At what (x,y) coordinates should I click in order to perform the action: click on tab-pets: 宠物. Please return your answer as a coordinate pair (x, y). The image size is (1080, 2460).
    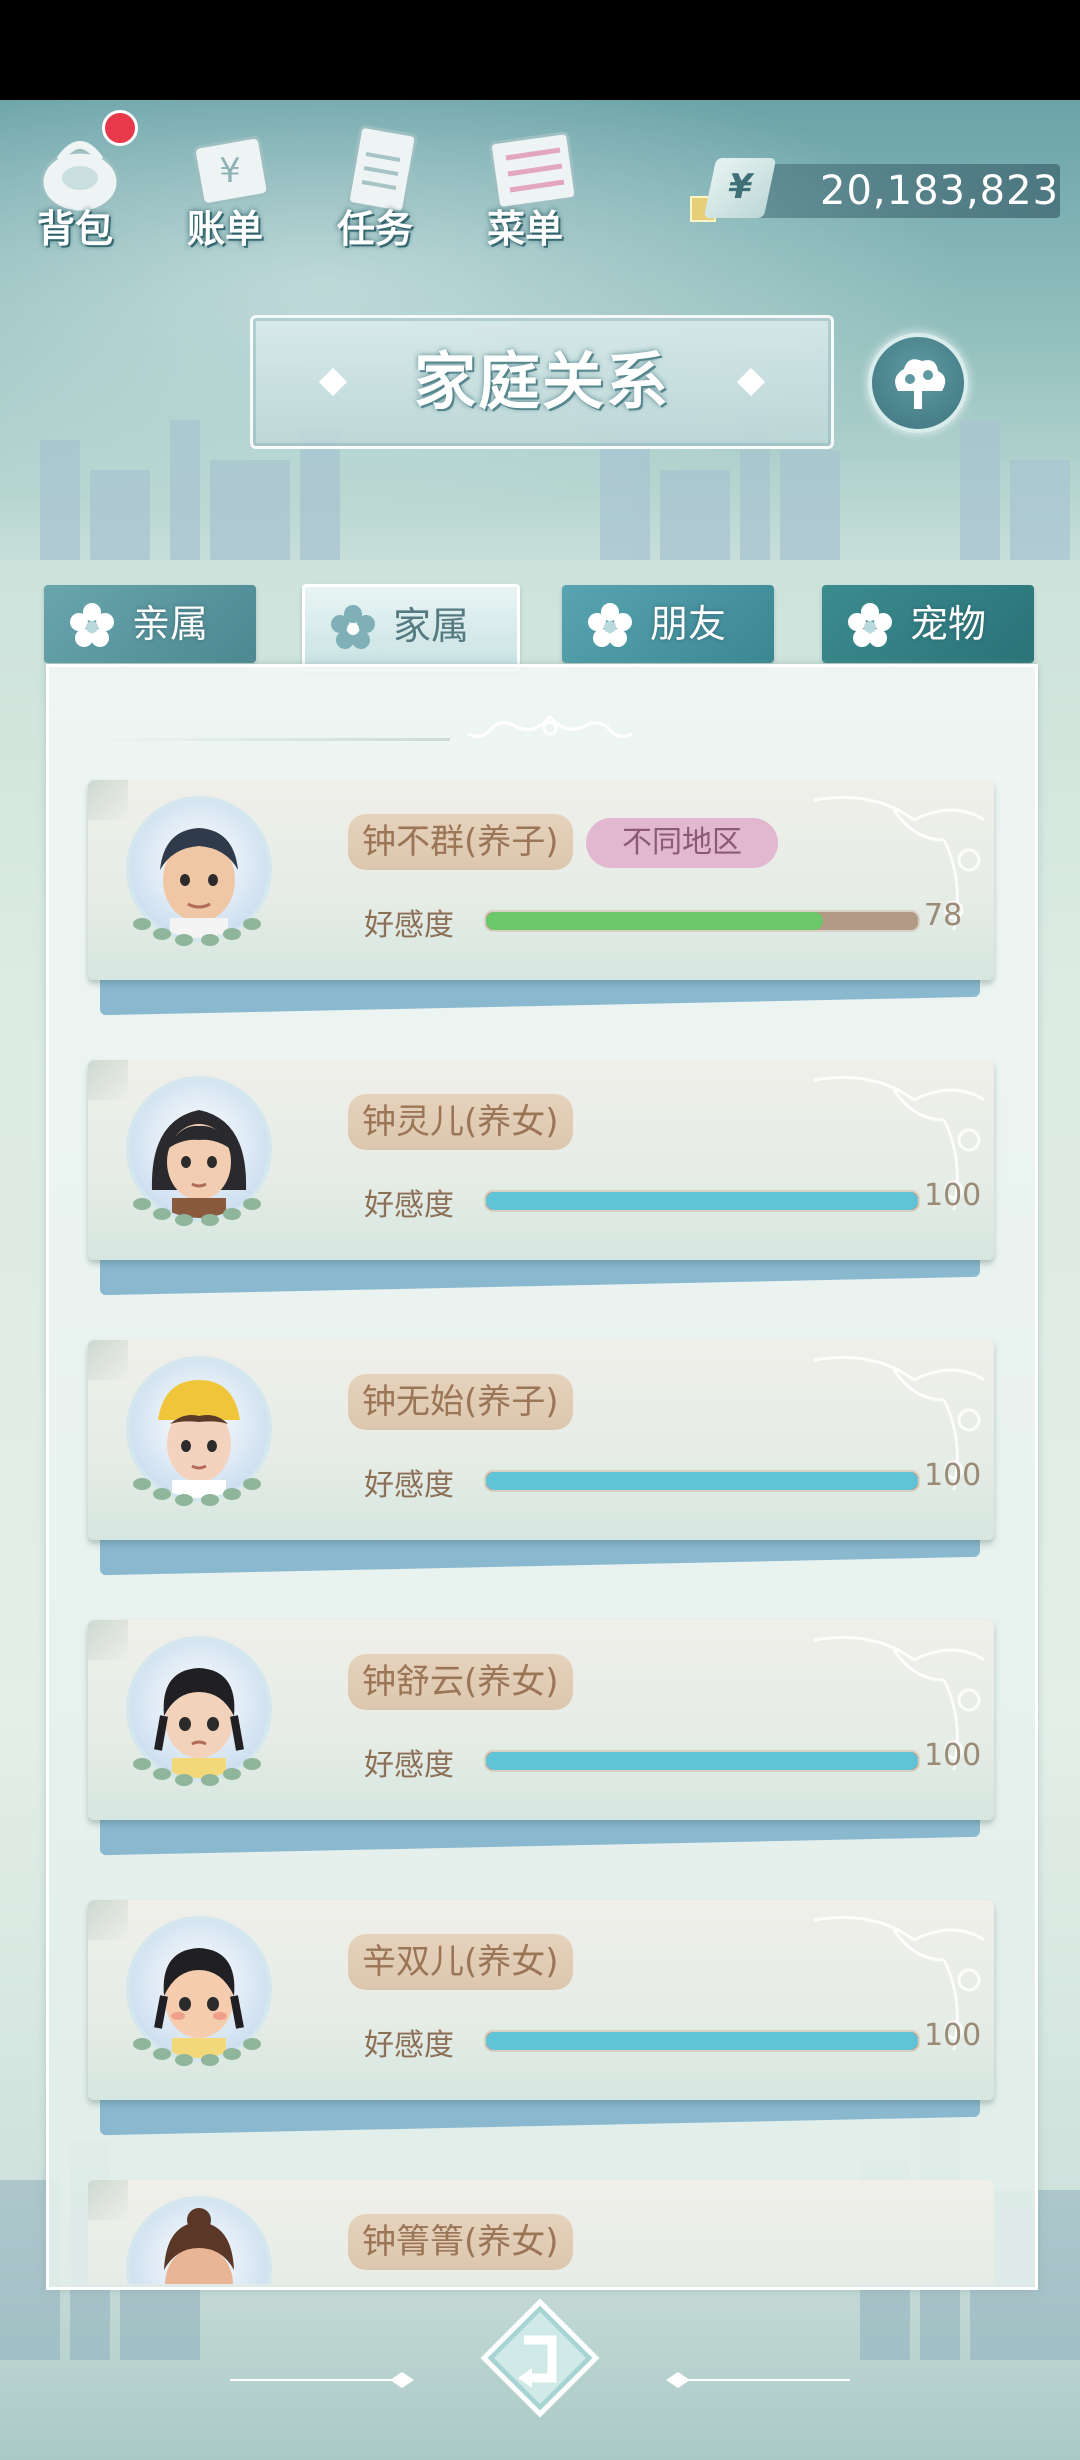
    Looking at the image, I should click on (928, 624).